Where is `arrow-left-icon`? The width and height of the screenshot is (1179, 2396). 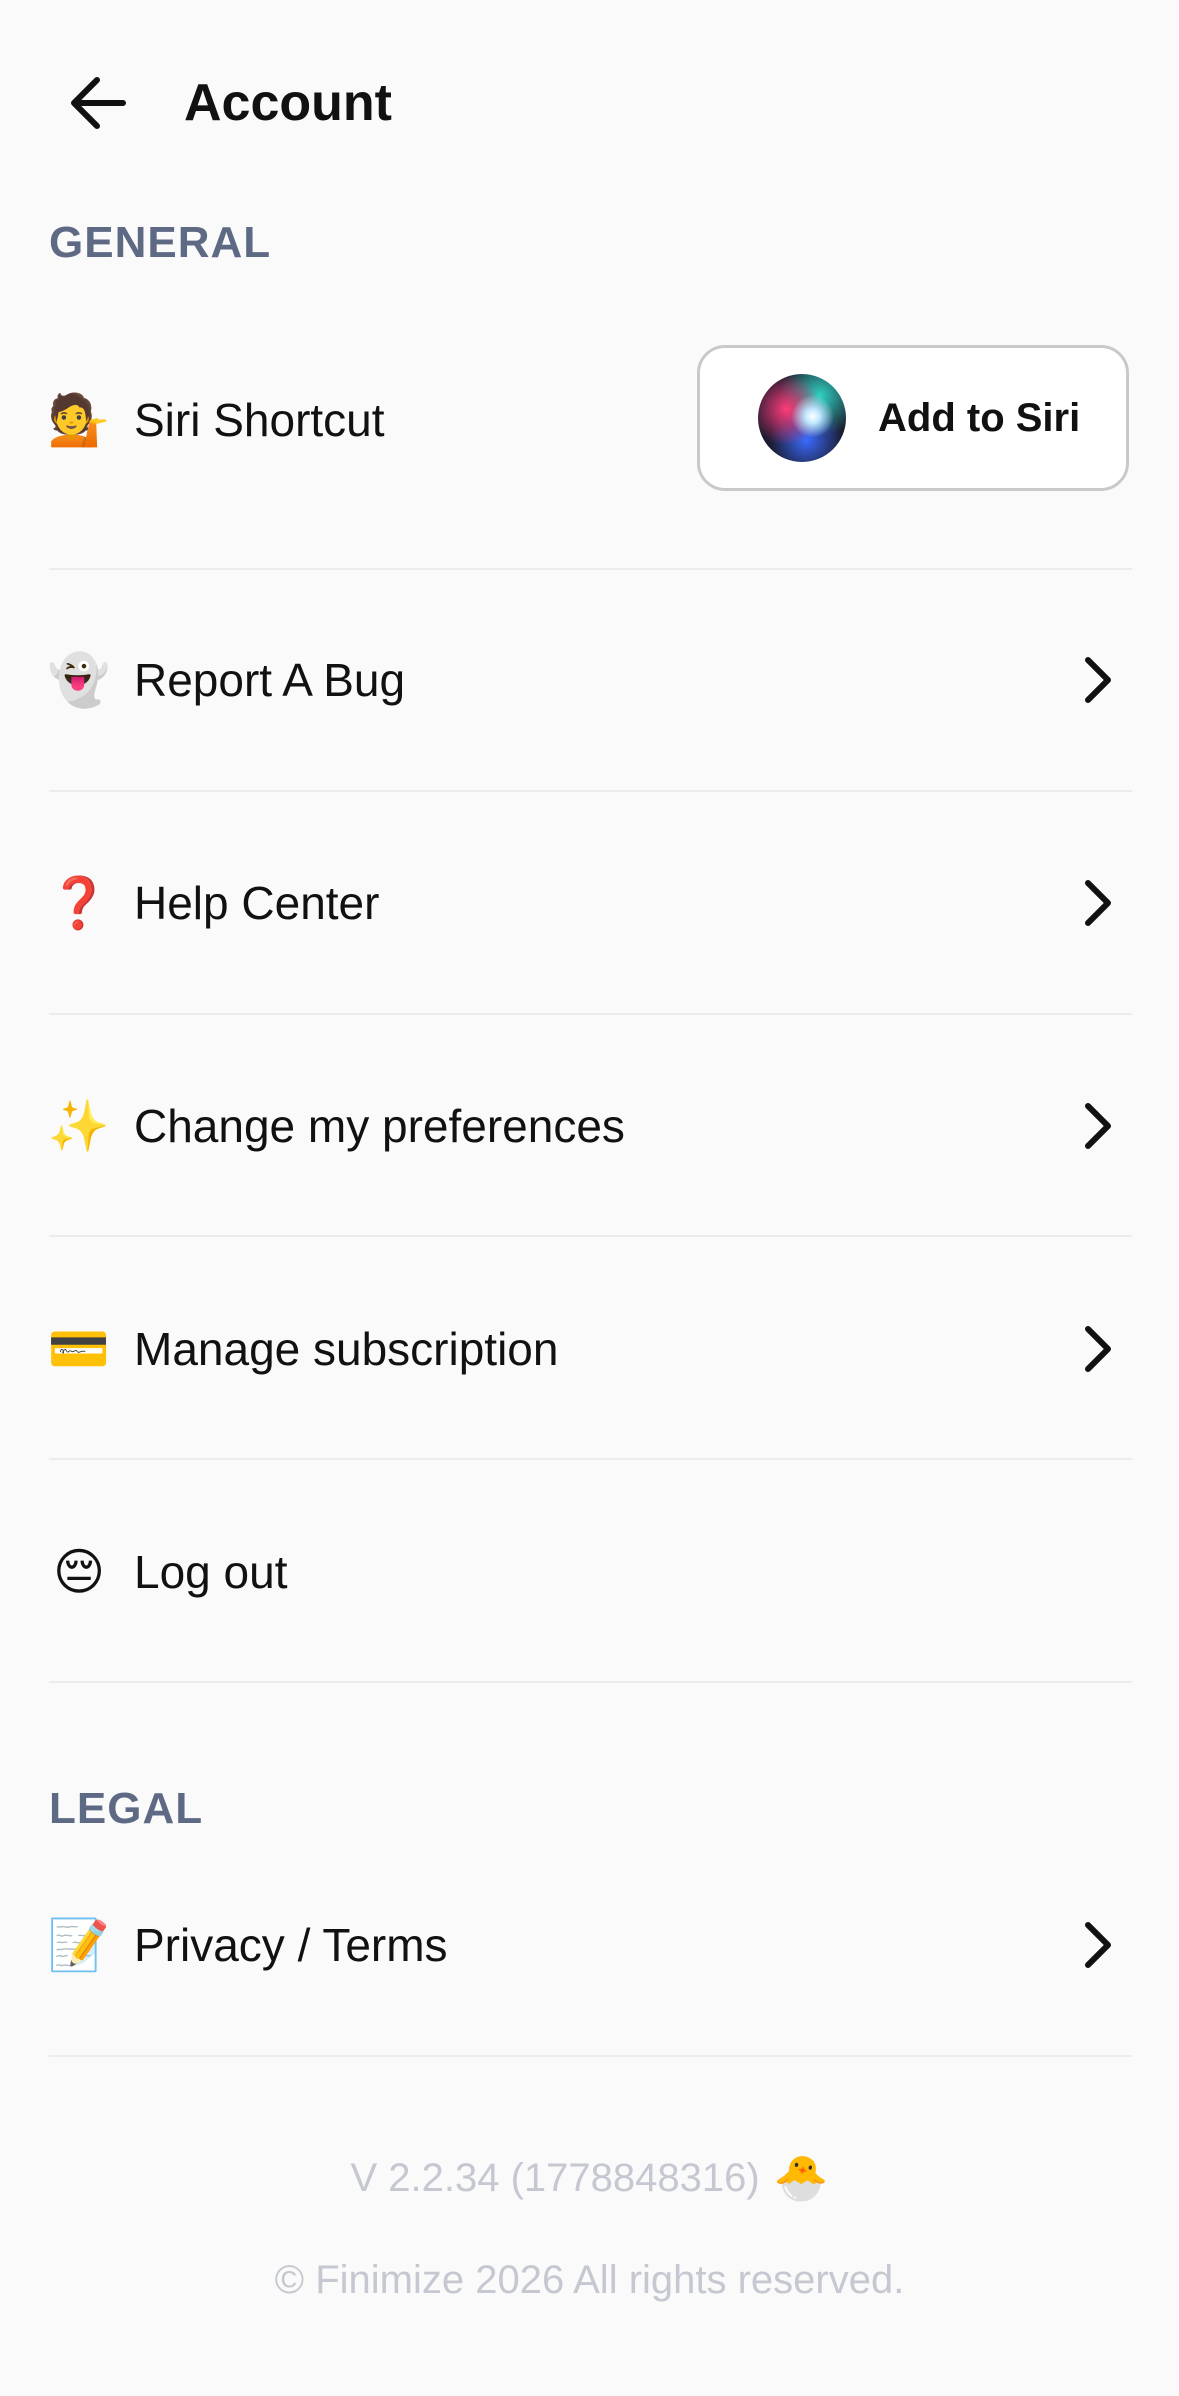
arrow-left-icon is located at coordinates (98, 103).